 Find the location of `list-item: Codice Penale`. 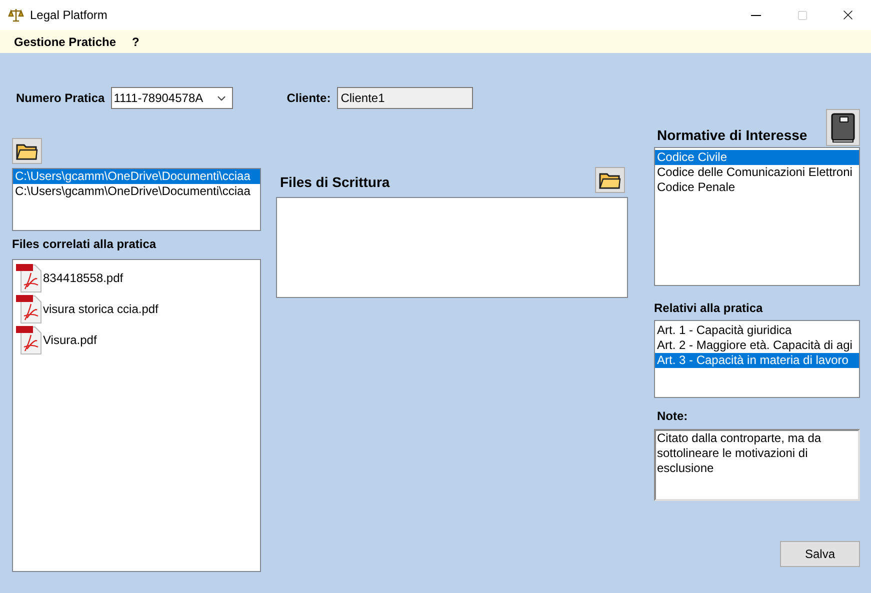

list-item: Codice Penale is located at coordinates (757, 187).